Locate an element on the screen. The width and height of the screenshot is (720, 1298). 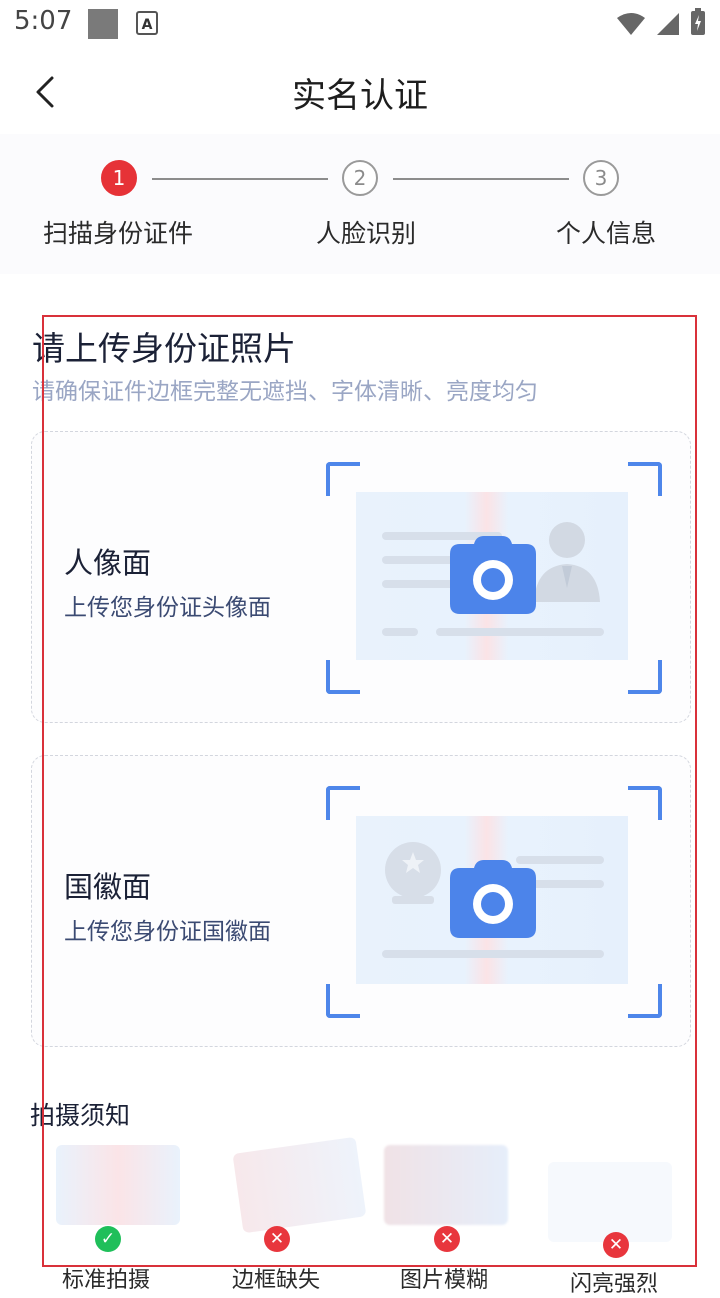
notice-item-standard is located at coordinates (118, 1189).